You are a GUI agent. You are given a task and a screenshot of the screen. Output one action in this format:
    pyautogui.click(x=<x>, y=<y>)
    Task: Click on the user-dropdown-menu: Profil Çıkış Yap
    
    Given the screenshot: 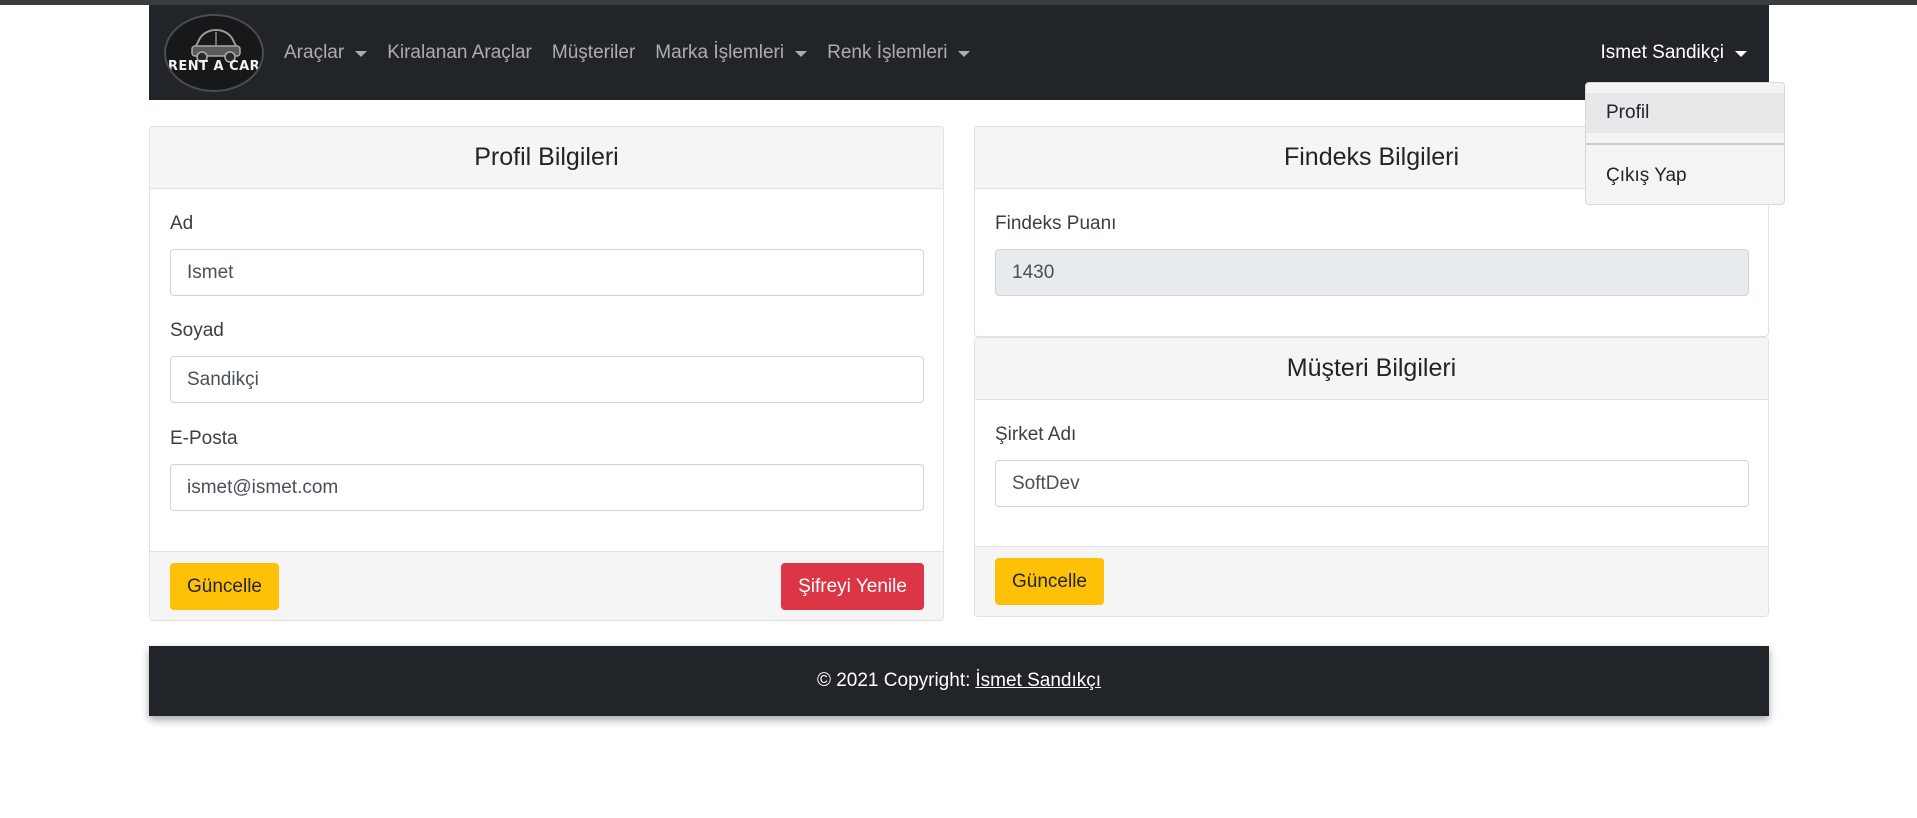 What is the action you would take?
    pyautogui.click(x=1685, y=143)
    